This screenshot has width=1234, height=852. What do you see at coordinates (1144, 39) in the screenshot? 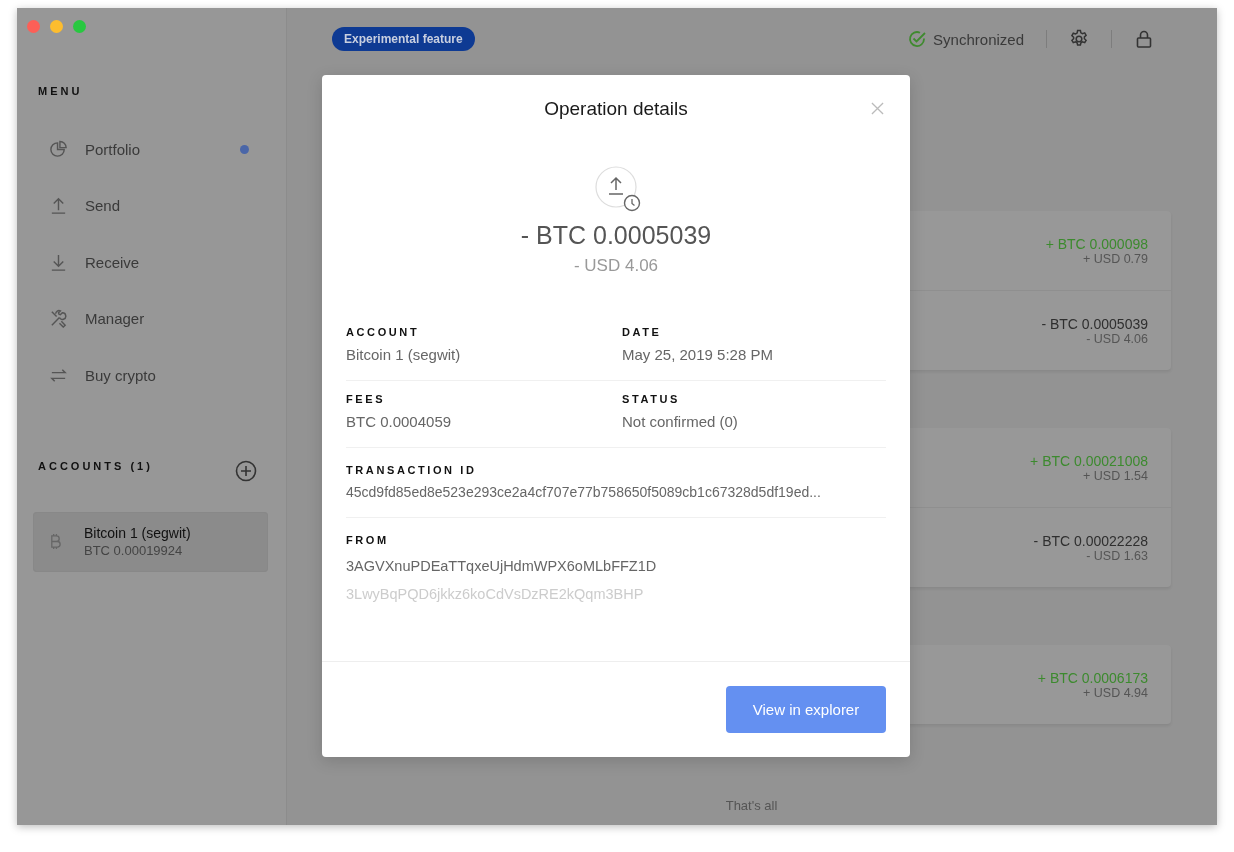
I see `lock-icon` at bounding box center [1144, 39].